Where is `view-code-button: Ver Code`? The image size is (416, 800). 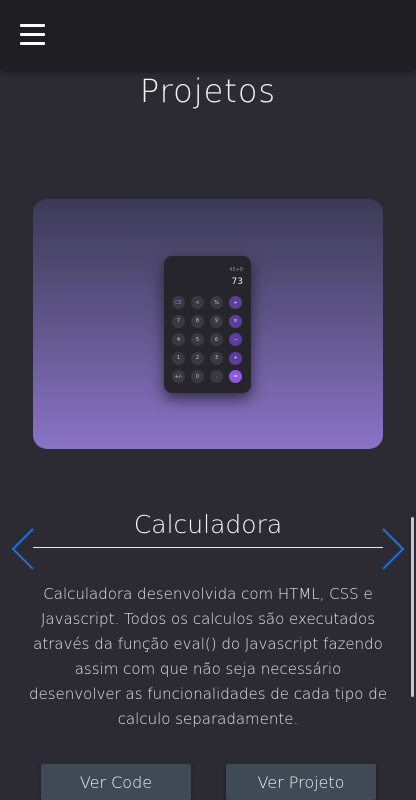
view-code-button: Ver Code is located at coordinates (116, 782).